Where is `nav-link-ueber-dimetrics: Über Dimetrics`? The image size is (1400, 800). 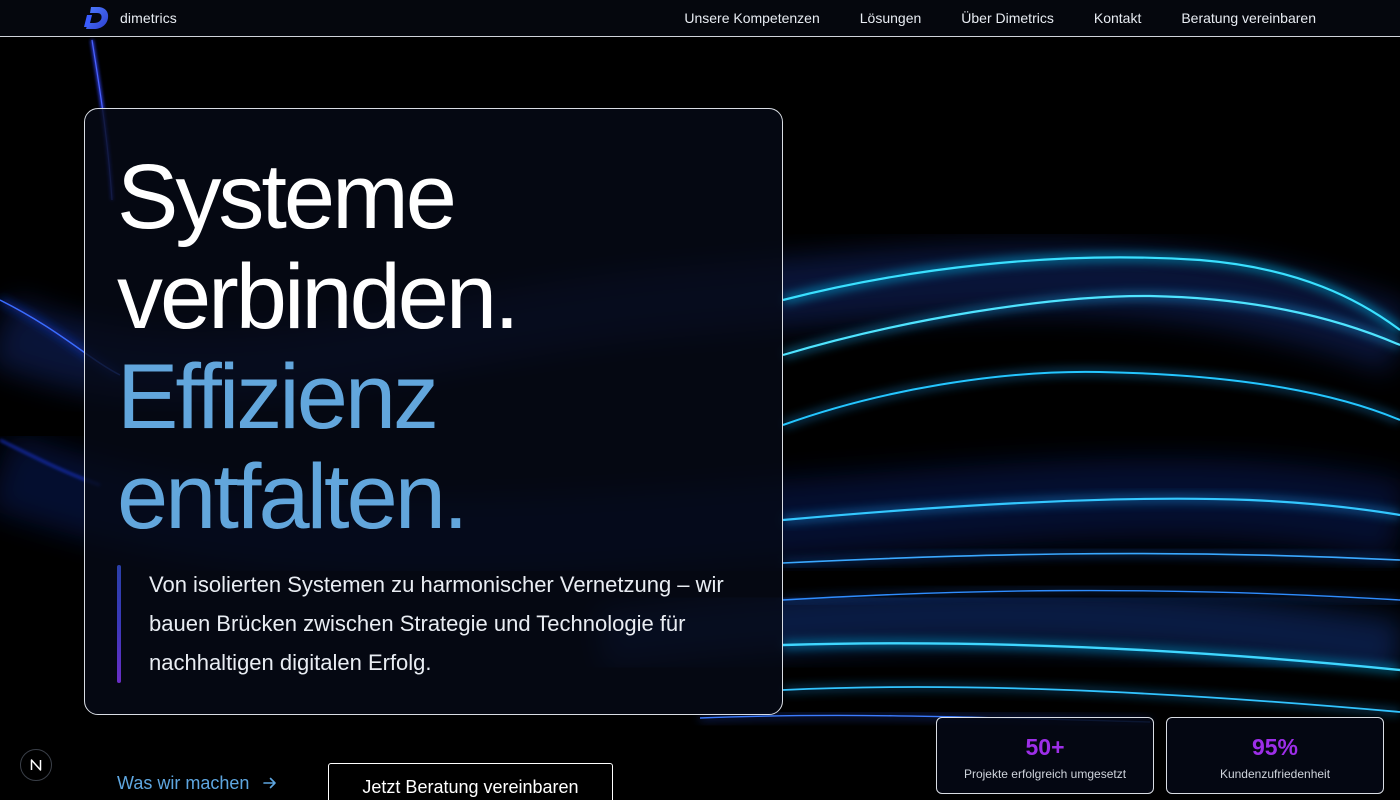 nav-link-ueber-dimetrics: Über Dimetrics is located at coordinates (1007, 18).